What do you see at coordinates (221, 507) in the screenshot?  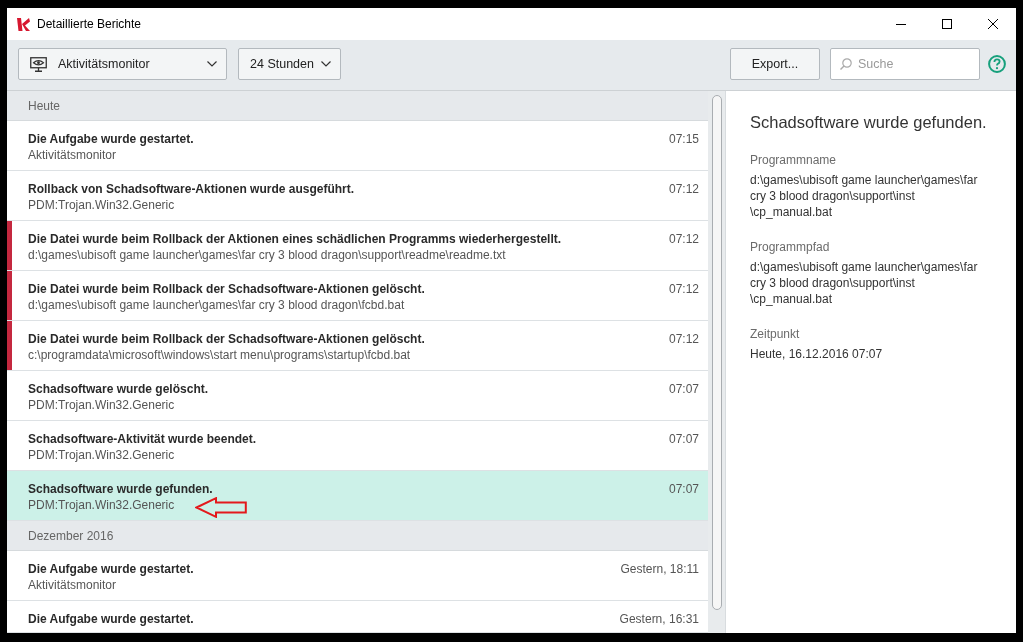 I see `left-arrow-annotation` at bounding box center [221, 507].